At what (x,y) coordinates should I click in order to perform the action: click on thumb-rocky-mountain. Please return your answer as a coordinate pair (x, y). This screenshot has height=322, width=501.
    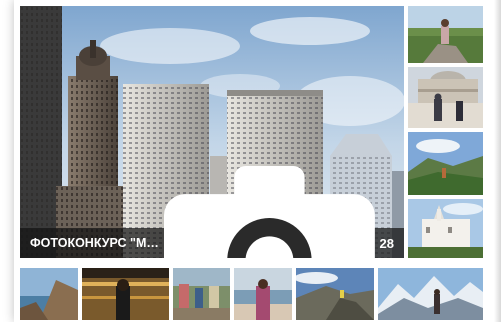
    Looking at the image, I should click on (335, 294).